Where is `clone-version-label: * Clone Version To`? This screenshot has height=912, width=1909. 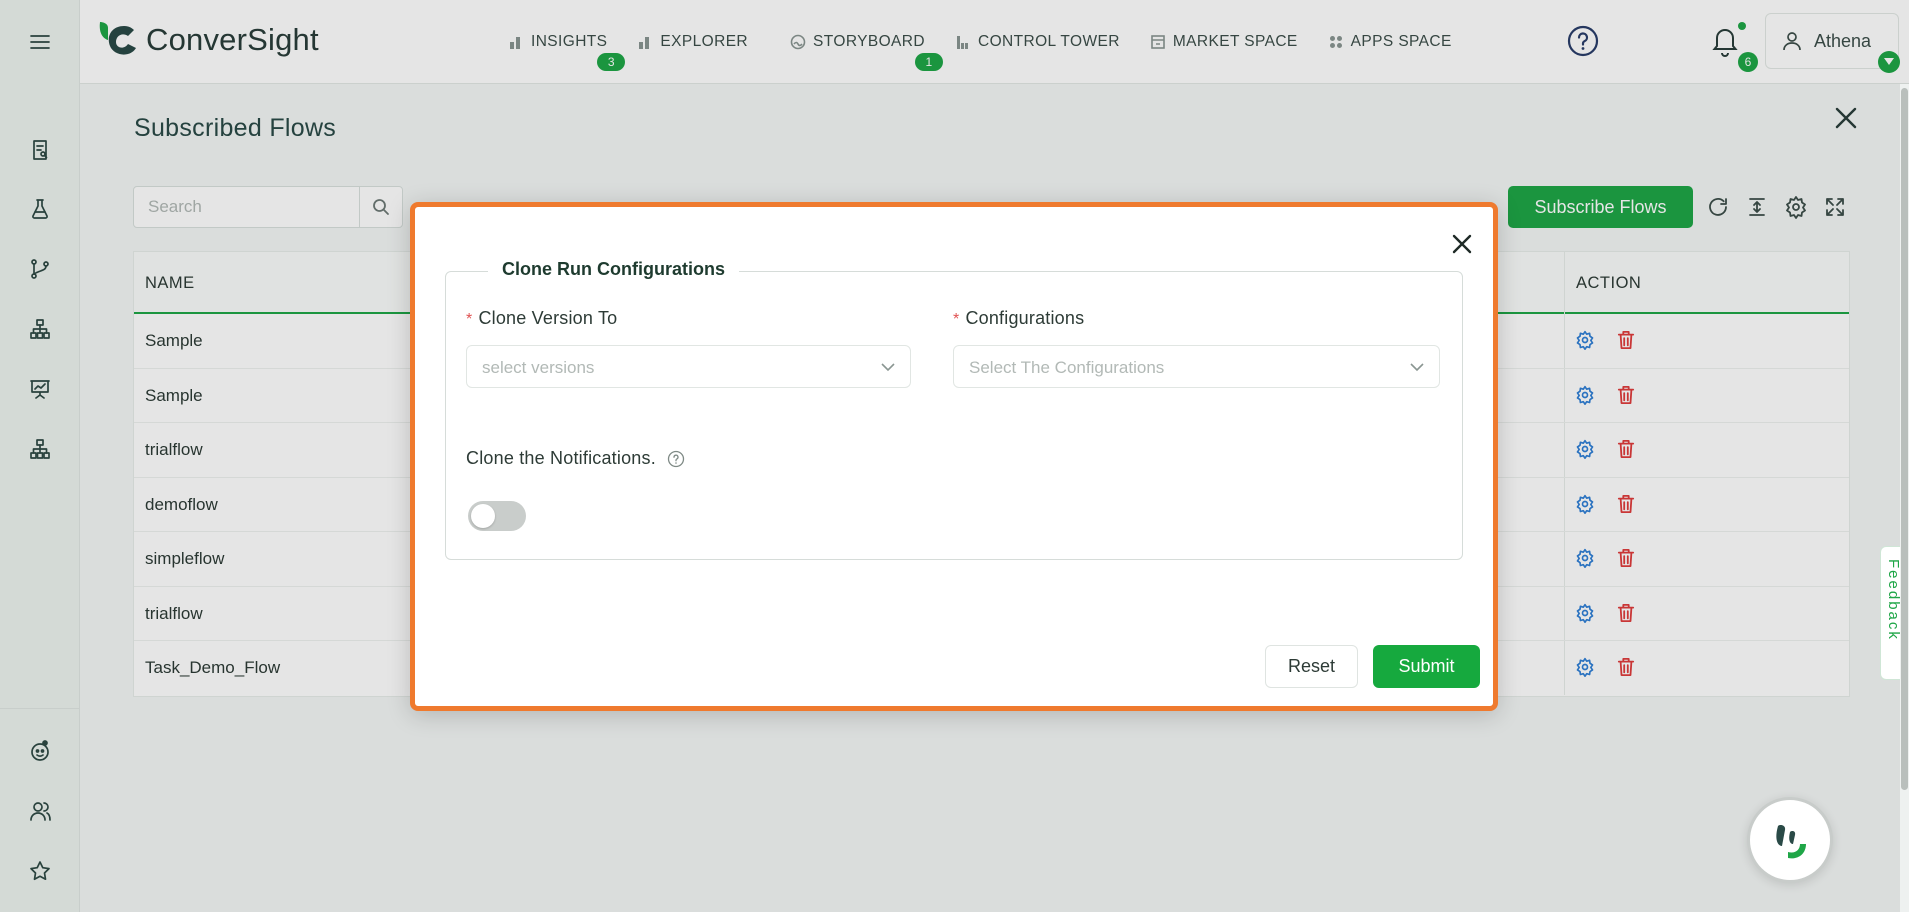
clone-version-label: * Clone Version To is located at coordinates (541, 318).